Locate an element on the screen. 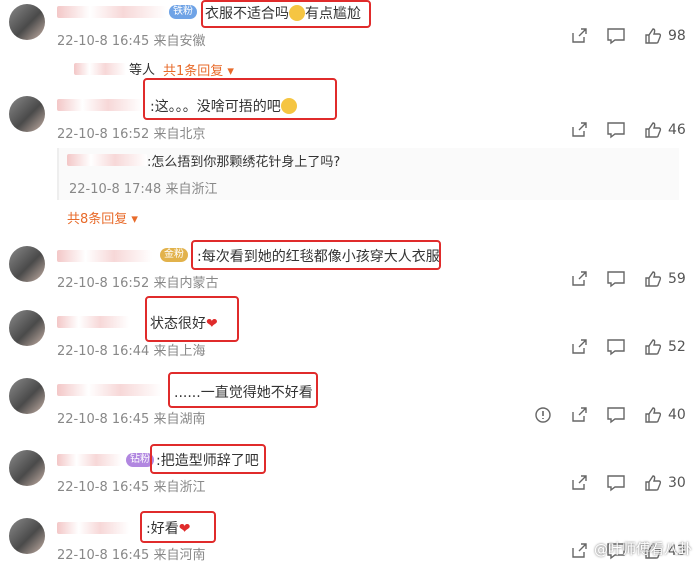 This screenshot has height=567, width=700. reply-meta: 22-10-8 17:48 来自浙江 is located at coordinates (143, 189).